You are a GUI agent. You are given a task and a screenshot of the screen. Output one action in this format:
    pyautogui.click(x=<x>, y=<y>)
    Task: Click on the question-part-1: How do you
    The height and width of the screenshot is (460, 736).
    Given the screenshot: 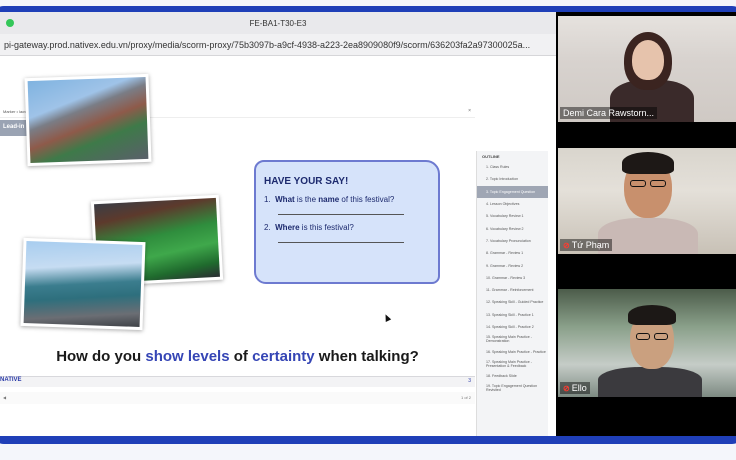 What is the action you would take?
    pyautogui.click(x=101, y=356)
    